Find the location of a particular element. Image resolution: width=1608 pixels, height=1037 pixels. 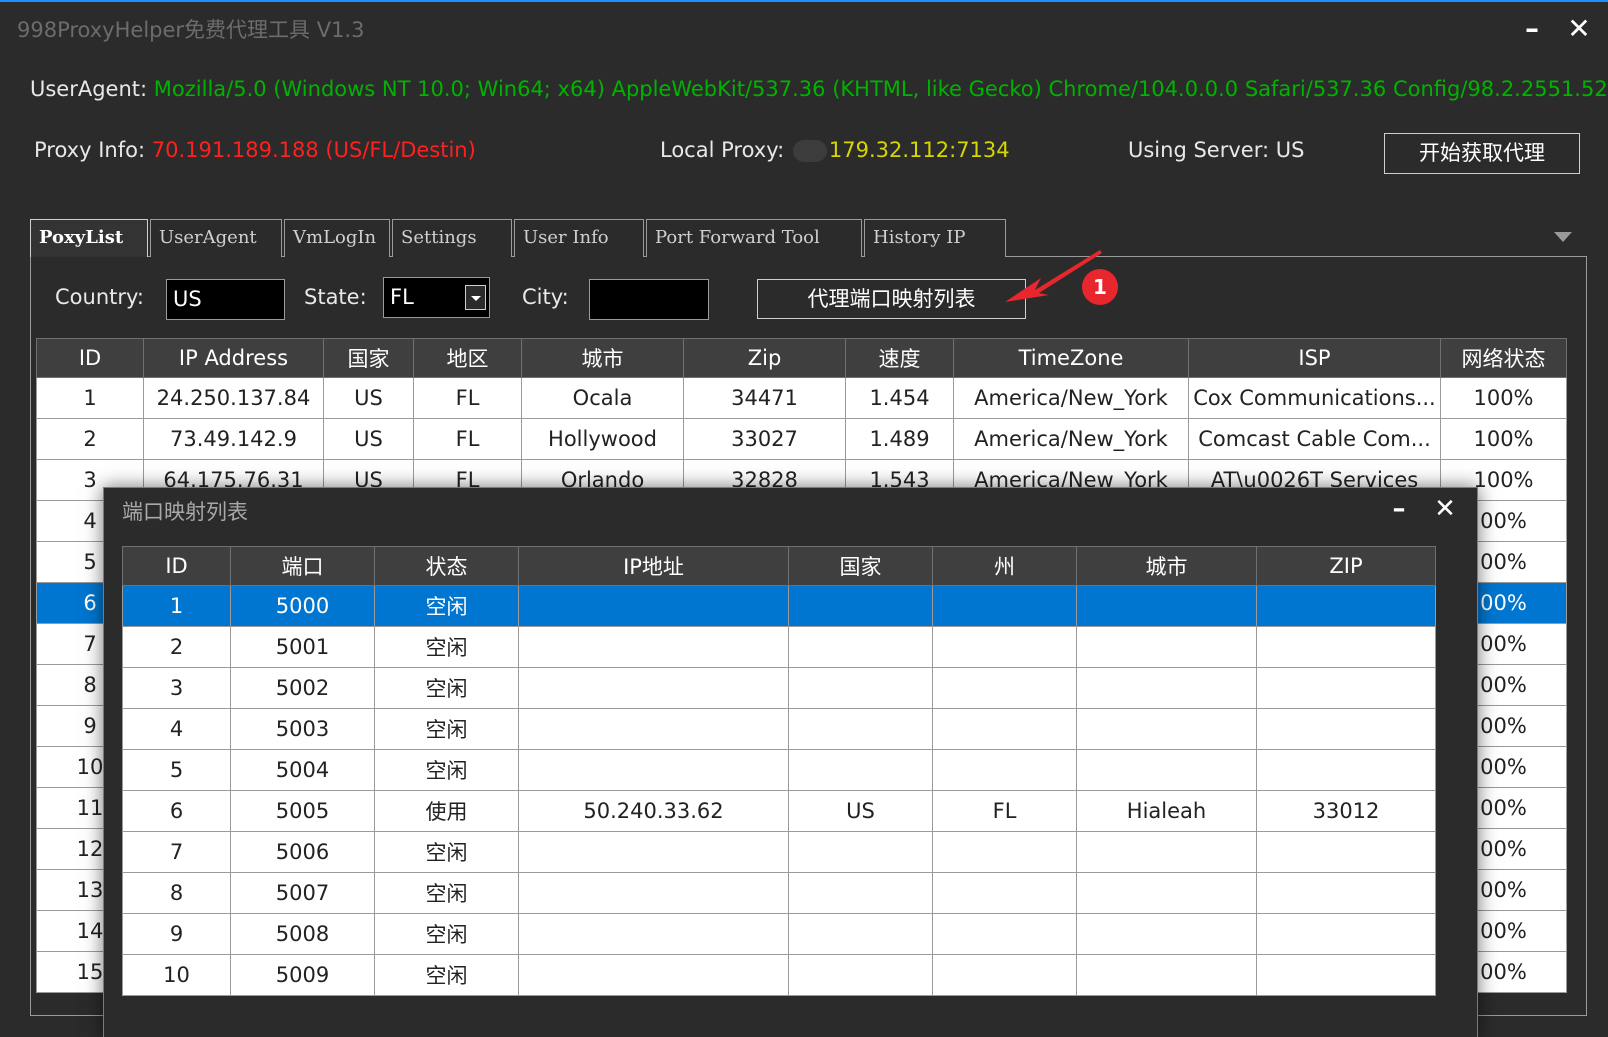

table-cell: 1 is located at coordinates (90, 398).